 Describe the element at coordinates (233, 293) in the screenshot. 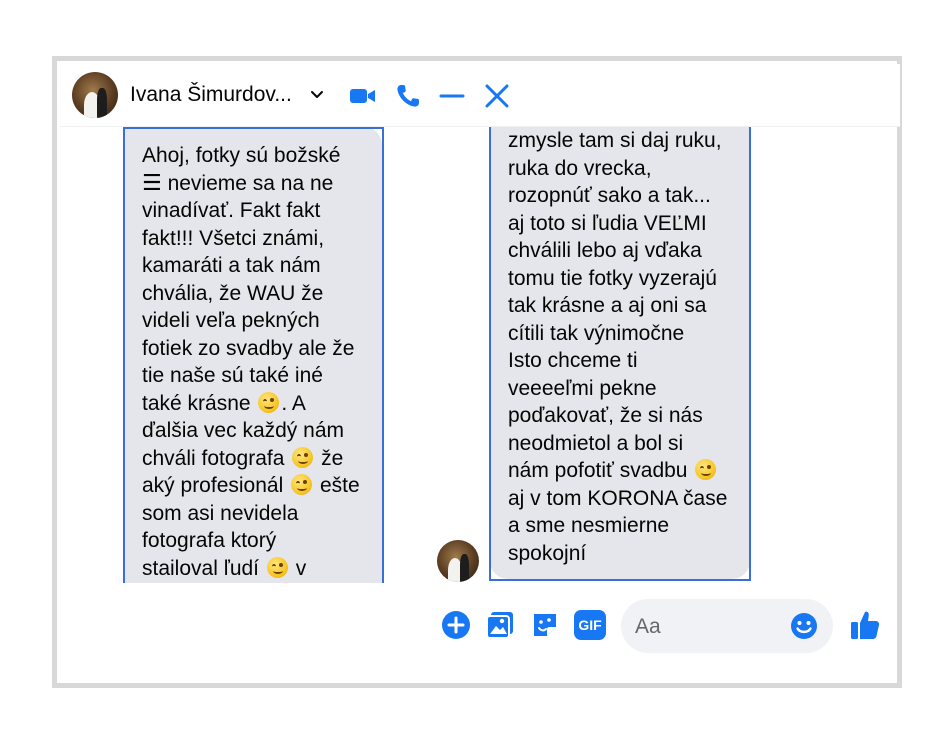

I see `message-line: chvália, že WAU že` at that location.